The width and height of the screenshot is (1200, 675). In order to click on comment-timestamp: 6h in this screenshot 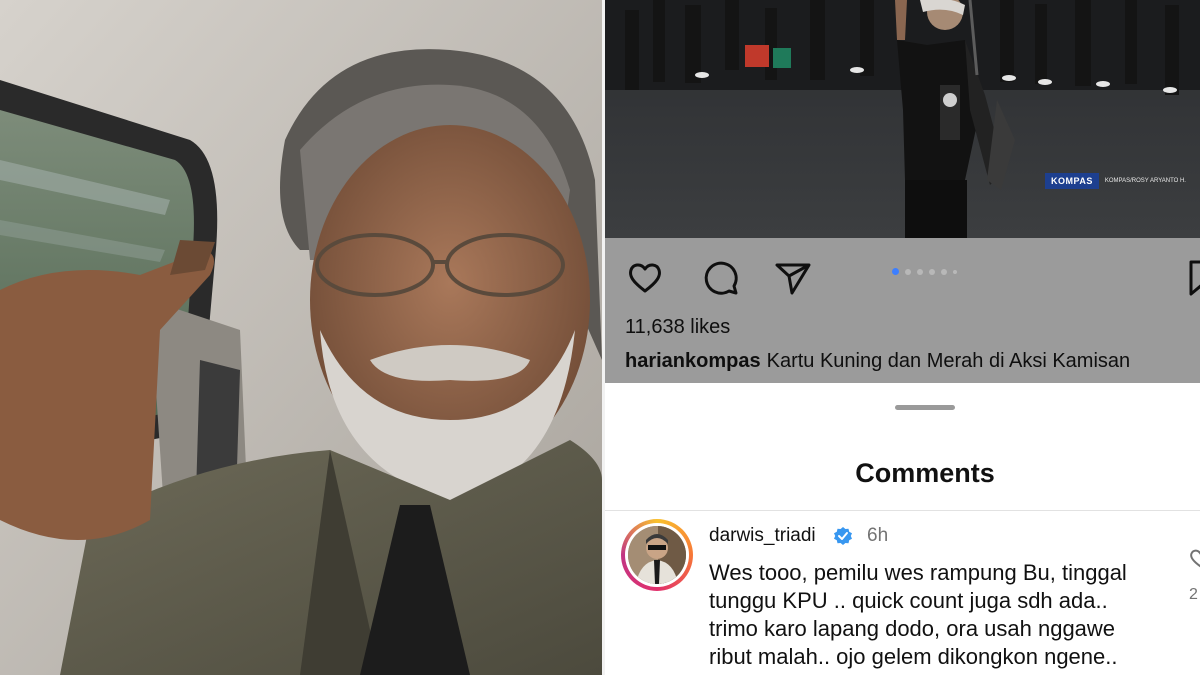, I will do `click(878, 535)`.